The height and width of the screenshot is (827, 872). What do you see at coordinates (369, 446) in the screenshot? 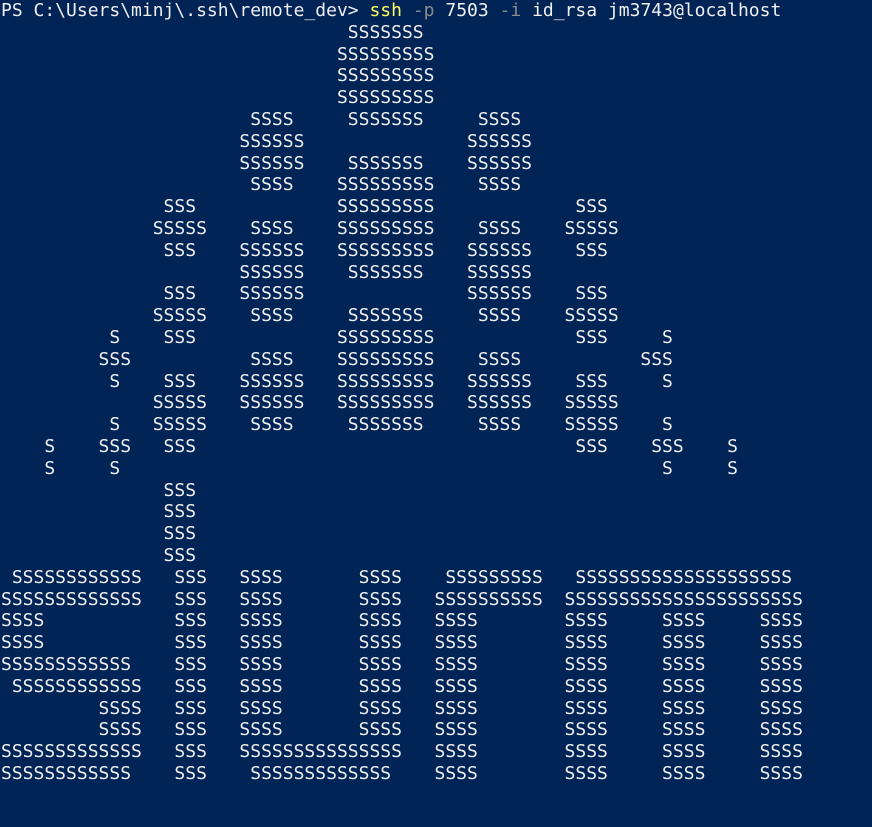
I see `art-line: S SSS SSS SSS SSS S` at bounding box center [369, 446].